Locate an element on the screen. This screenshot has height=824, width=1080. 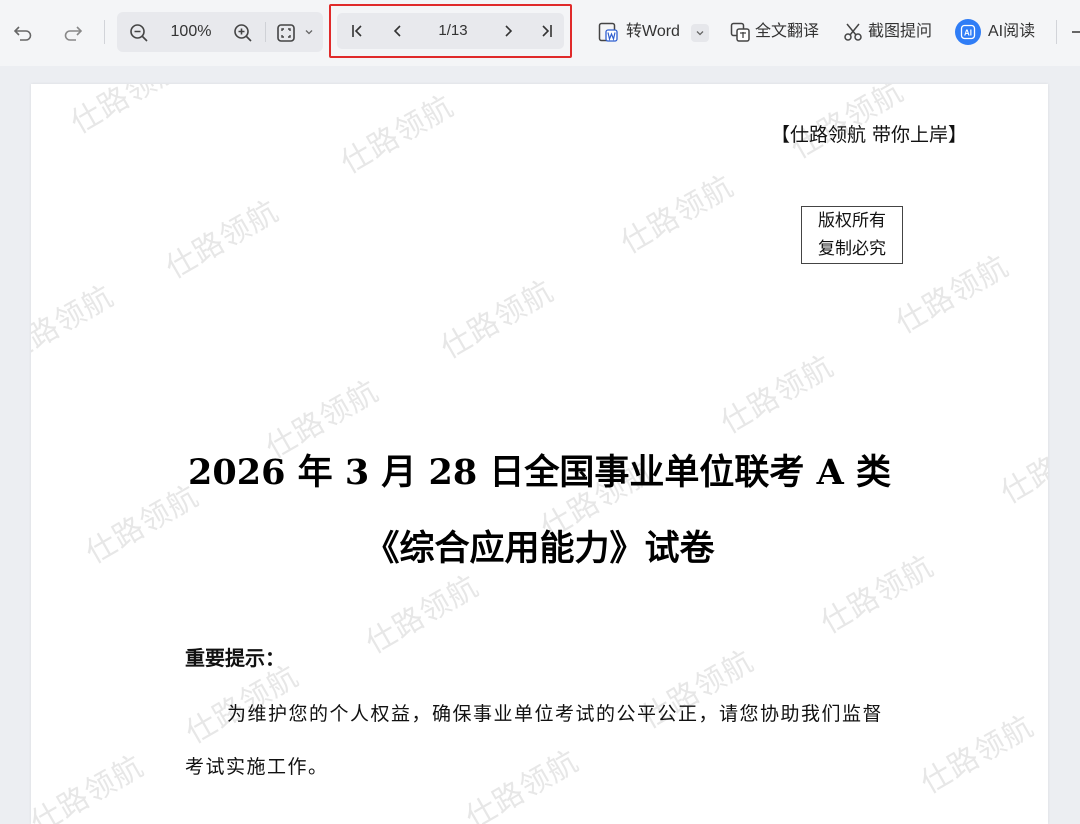
last-page-button is located at coordinates (546, 31).